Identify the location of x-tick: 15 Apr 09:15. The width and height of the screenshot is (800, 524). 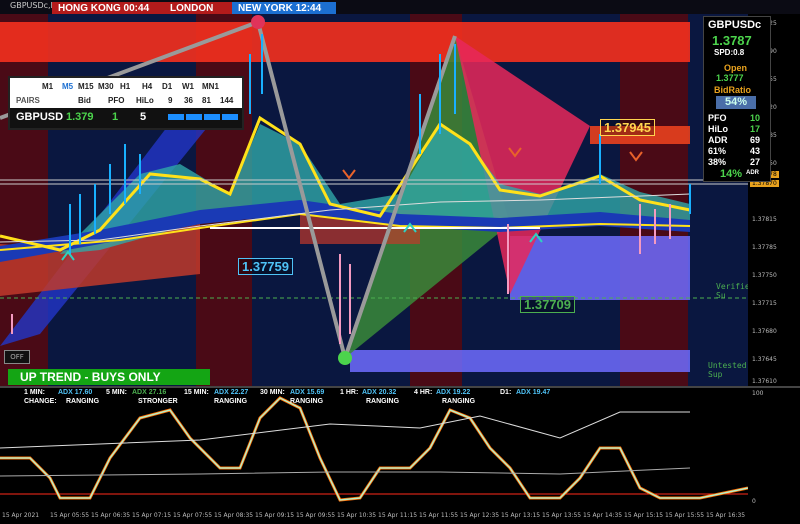
(275, 515).